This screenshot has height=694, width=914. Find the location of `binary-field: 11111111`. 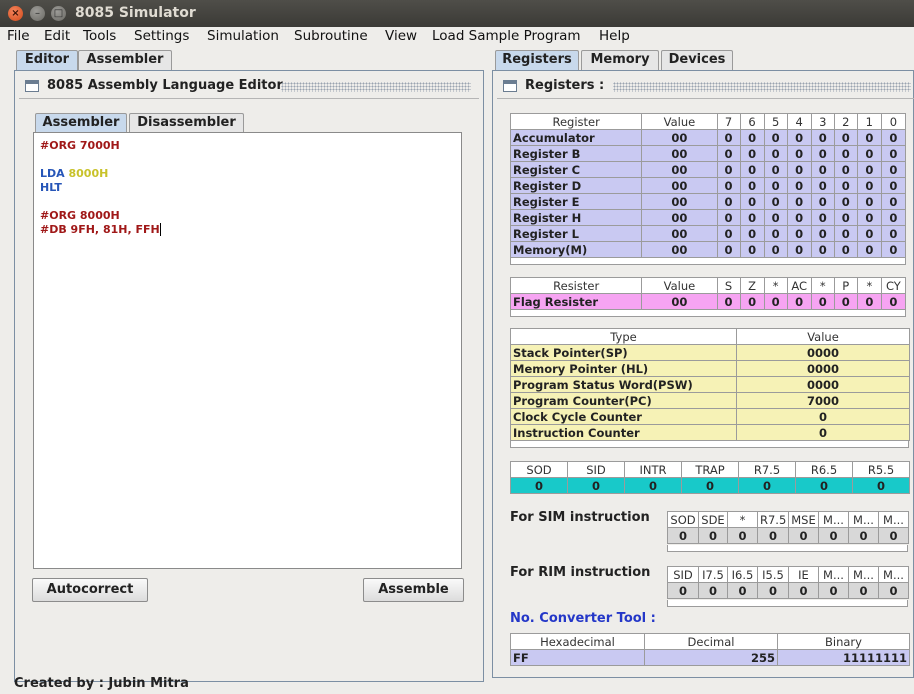

binary-field: 11111111 is located at coordinates (843, 657).